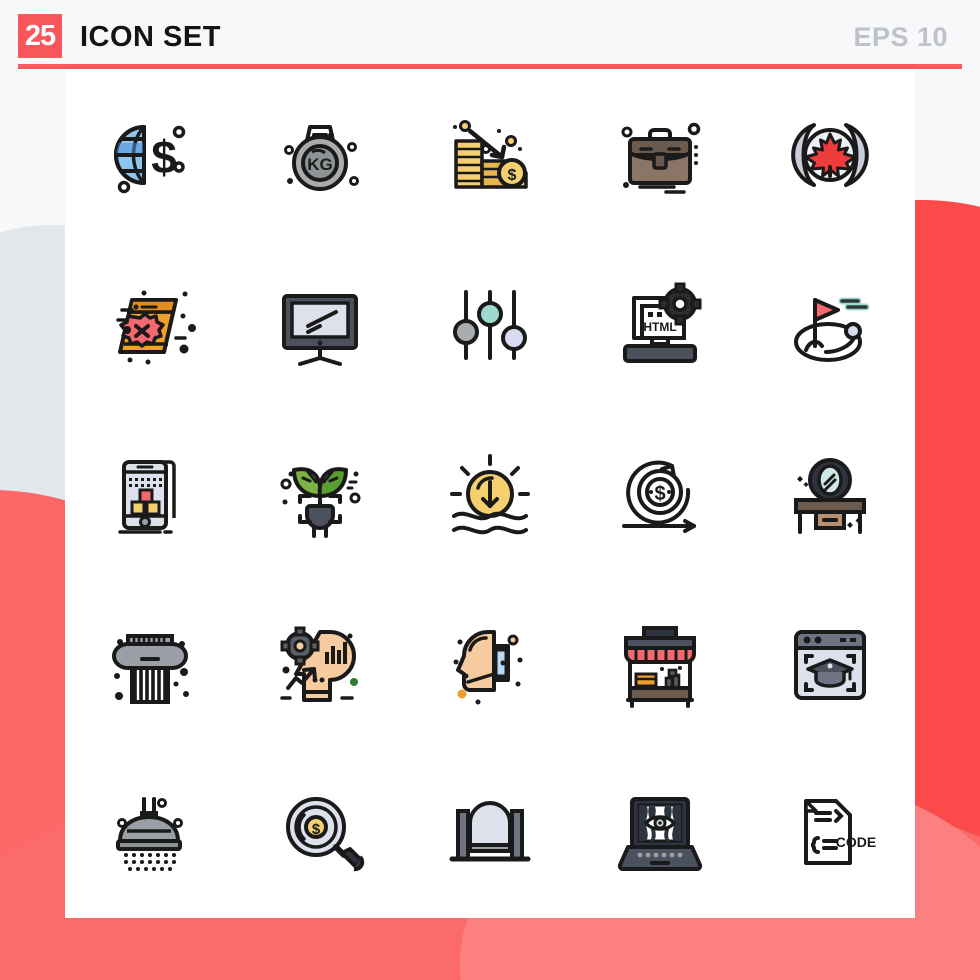  I want to click on head-gear-chart-icon, so click(319, 664).